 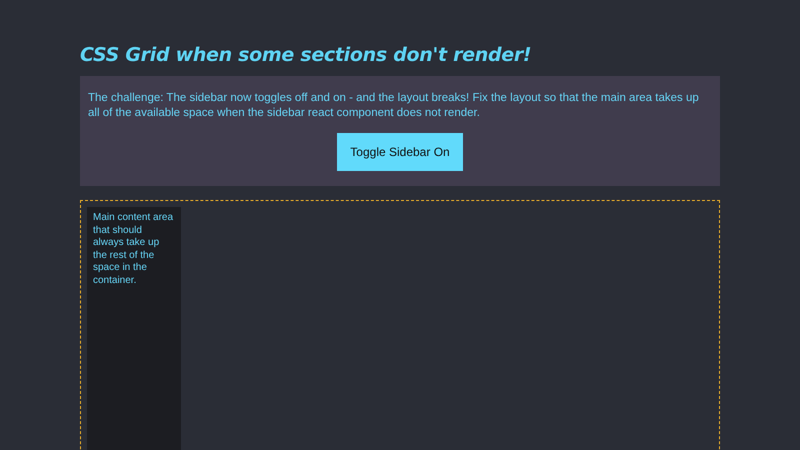 What do you see at coordinates (134, 328) in the screenshot?
I see `main-content-area: Main content area that should always take up the rest of the space in the container.` at bounding box center [134, 328].